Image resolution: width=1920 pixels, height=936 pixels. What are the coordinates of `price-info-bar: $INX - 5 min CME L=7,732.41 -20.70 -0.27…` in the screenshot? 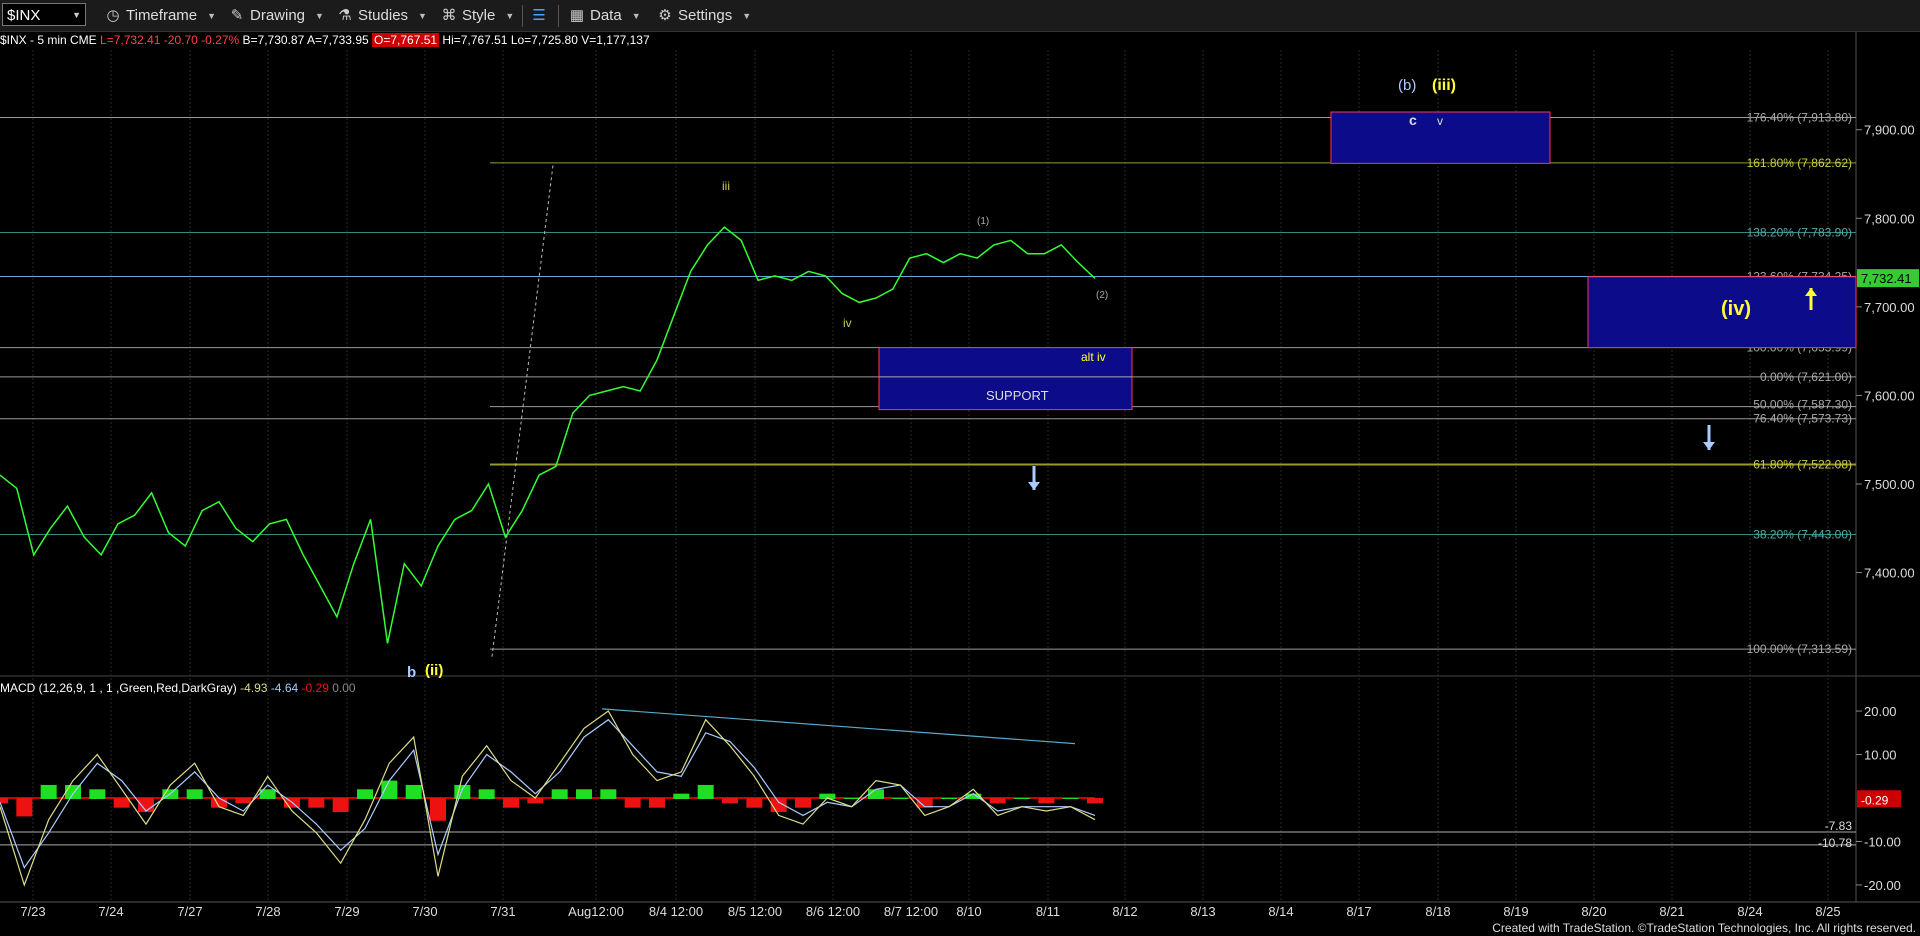 It's located at (325, 41).